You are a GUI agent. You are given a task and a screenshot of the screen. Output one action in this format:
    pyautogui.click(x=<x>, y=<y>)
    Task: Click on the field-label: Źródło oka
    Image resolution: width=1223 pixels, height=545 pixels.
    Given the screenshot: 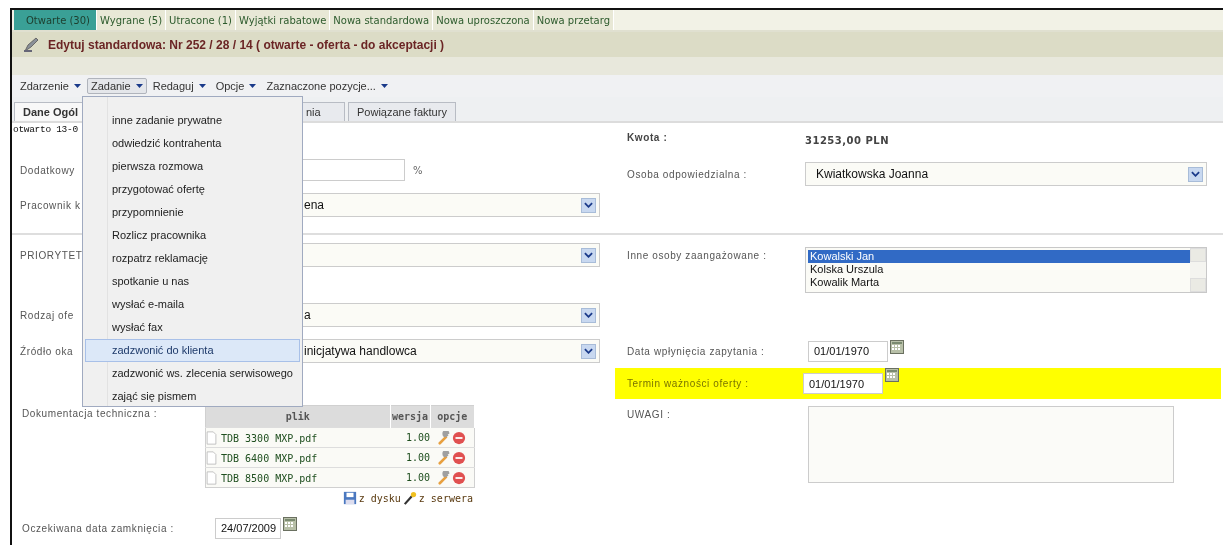 What is the action you would take?
    pyautogui.click(x=47, y=351)
    